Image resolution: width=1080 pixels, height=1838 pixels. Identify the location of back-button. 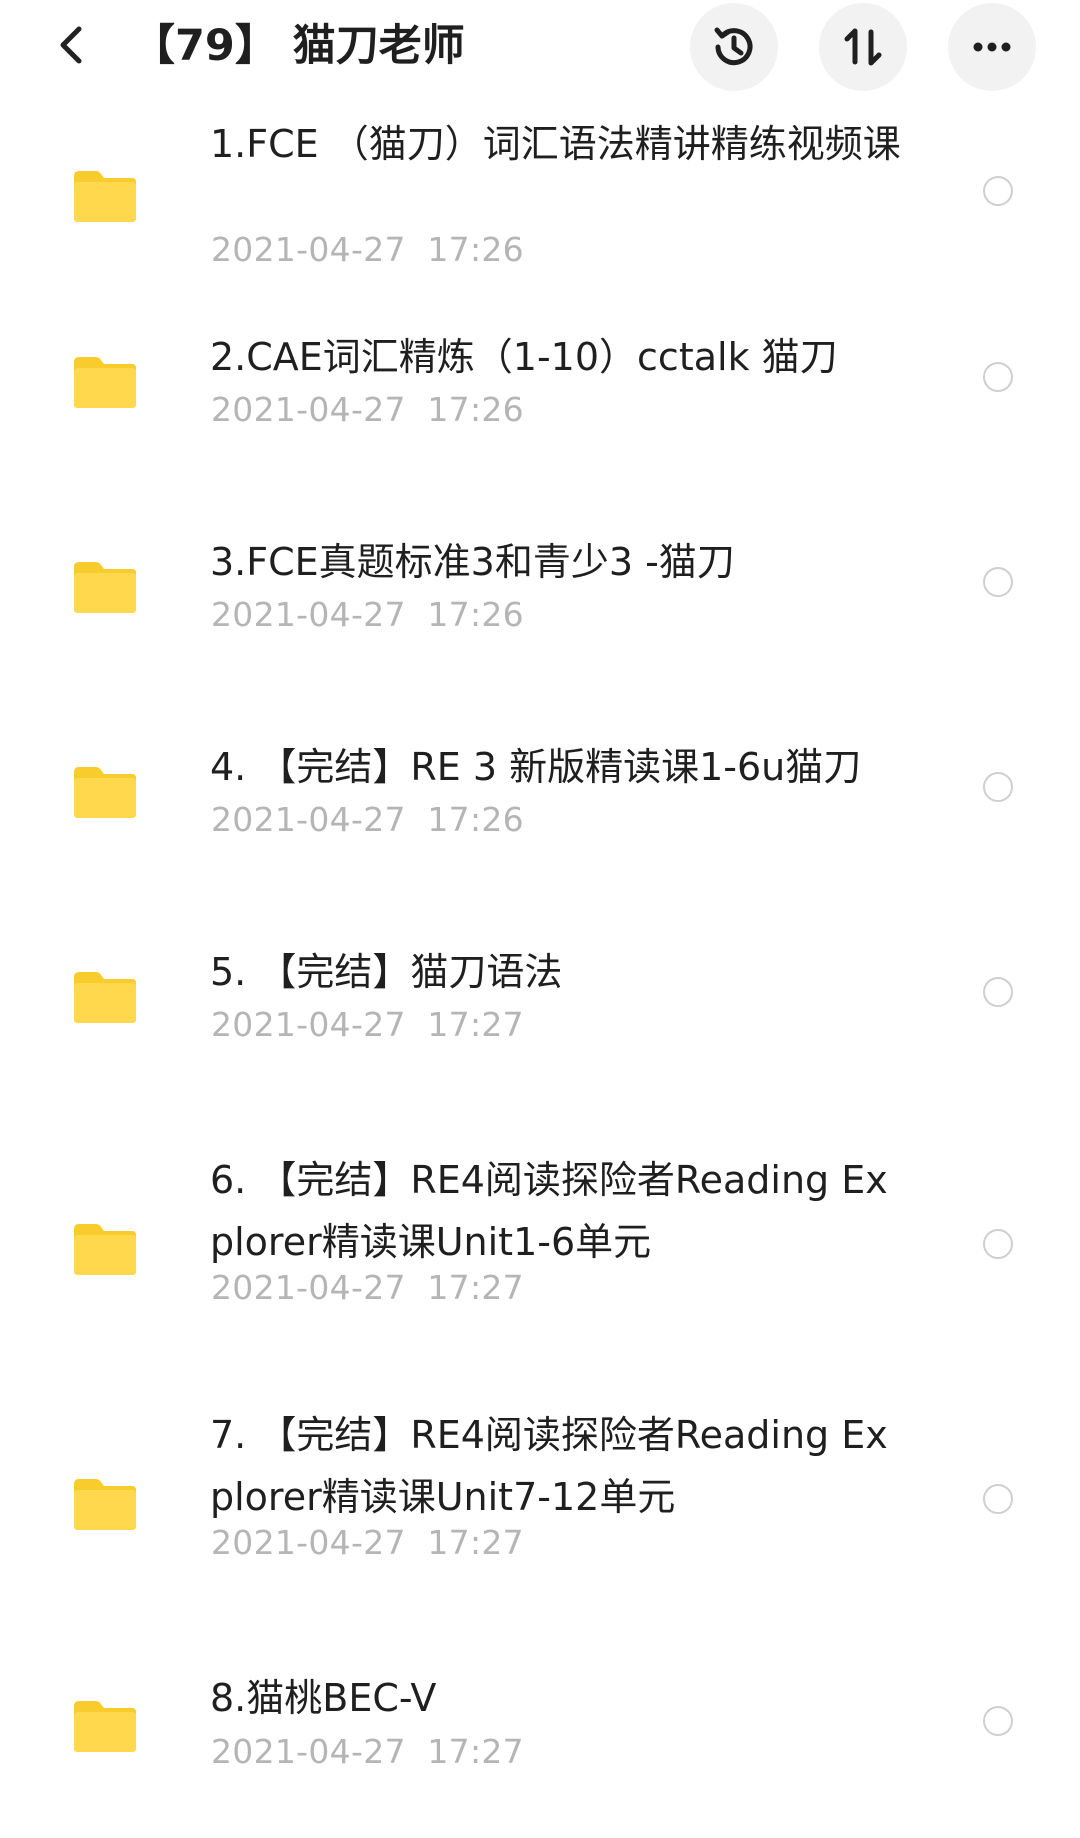
(72, 45).